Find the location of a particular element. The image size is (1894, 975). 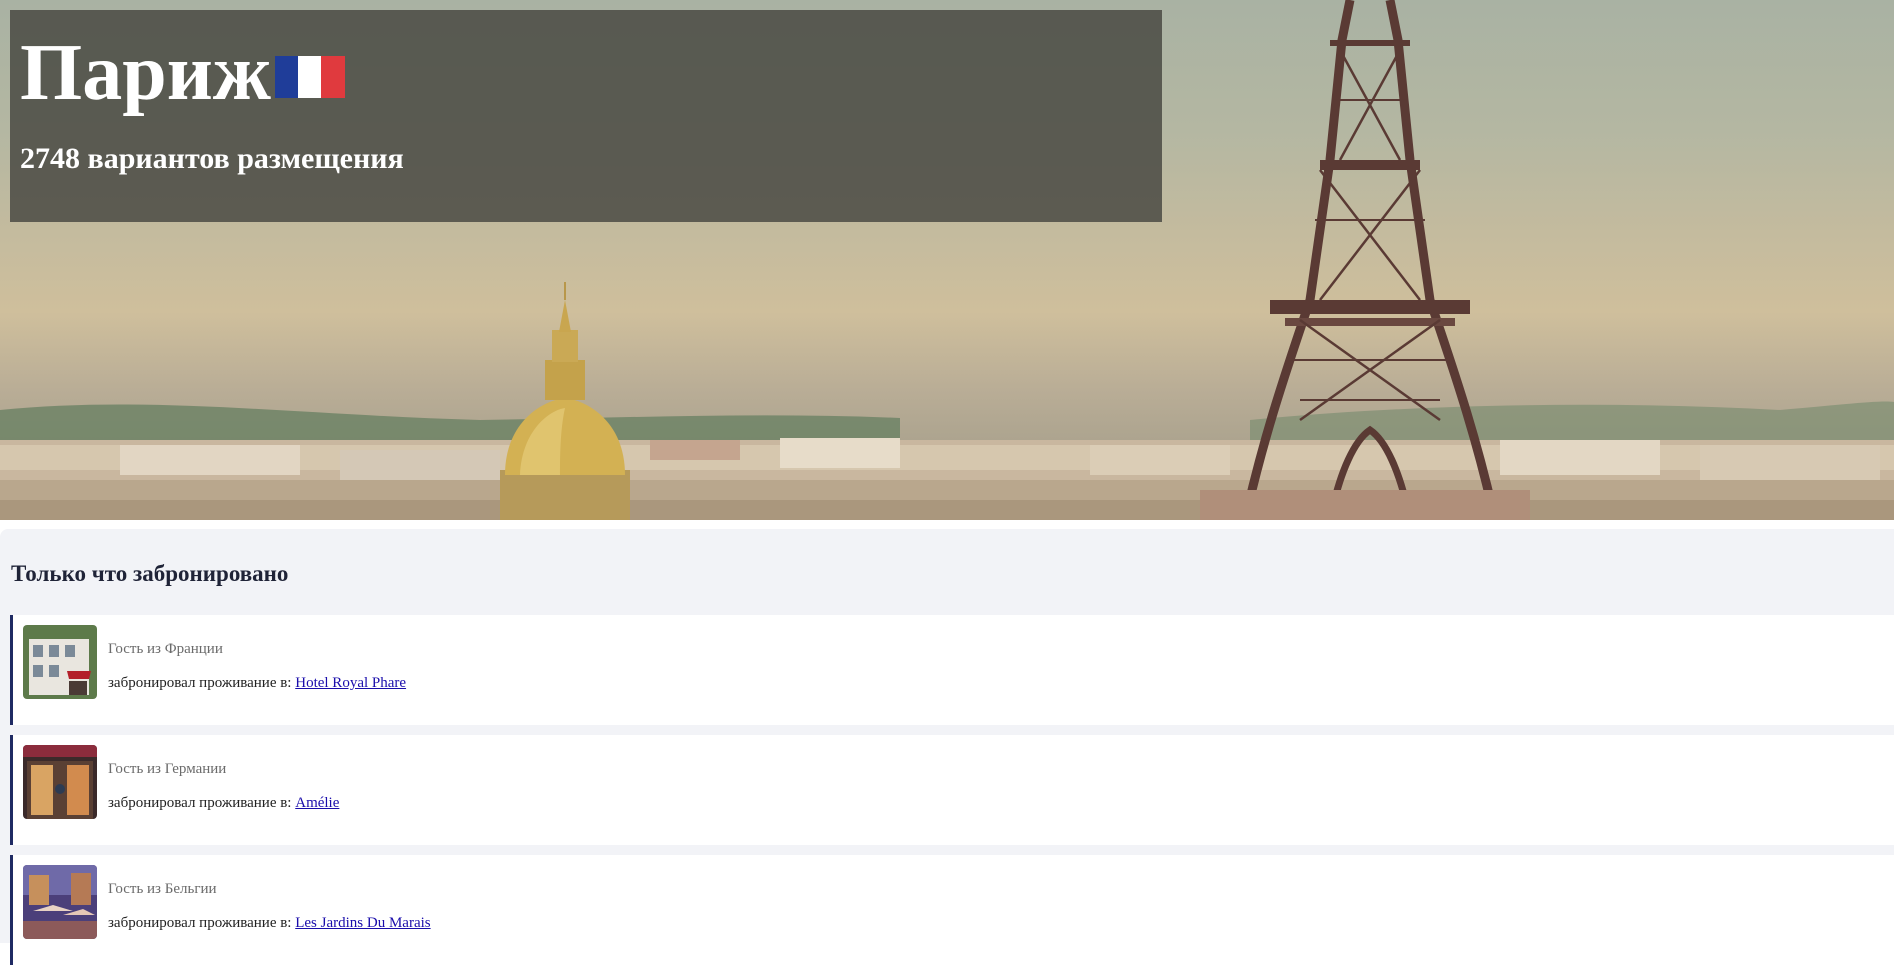

flag-stripe-blue is located at coordinates (286, 77).